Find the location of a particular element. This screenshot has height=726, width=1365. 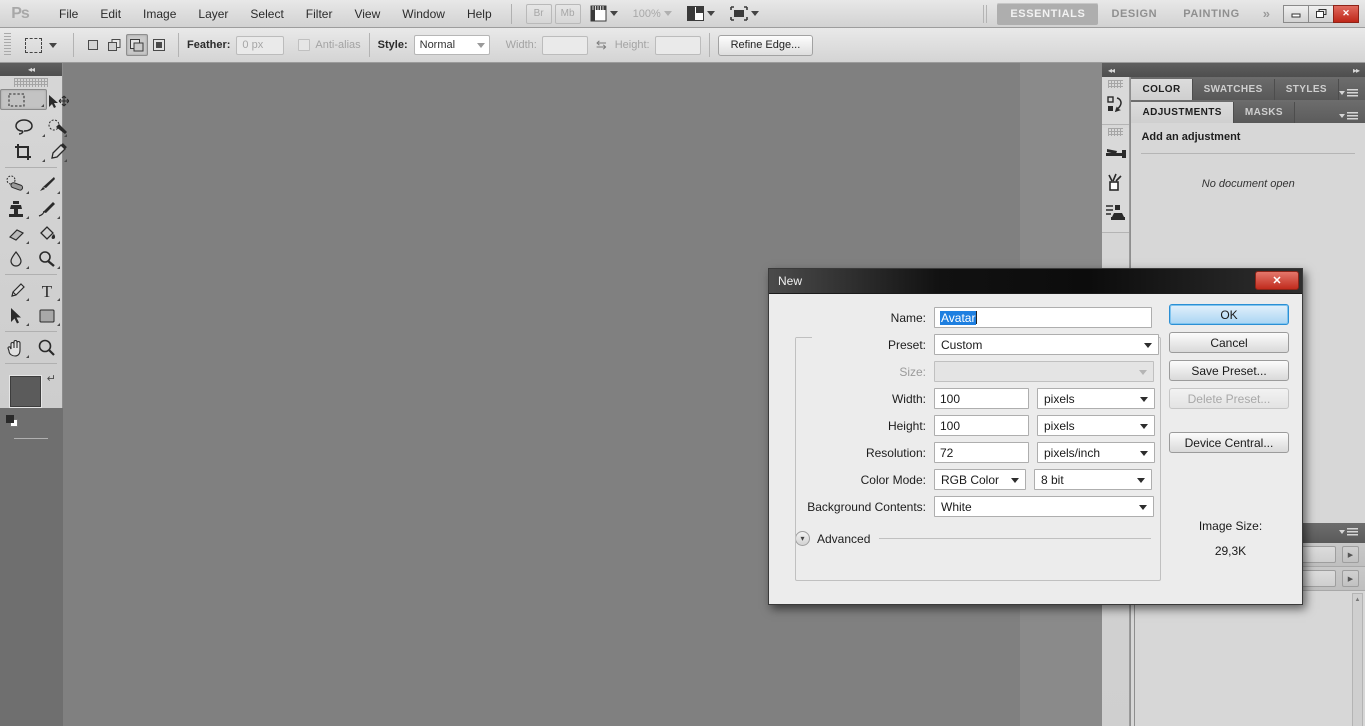

preset-select: Custom is located at coordinates (1046, 344).